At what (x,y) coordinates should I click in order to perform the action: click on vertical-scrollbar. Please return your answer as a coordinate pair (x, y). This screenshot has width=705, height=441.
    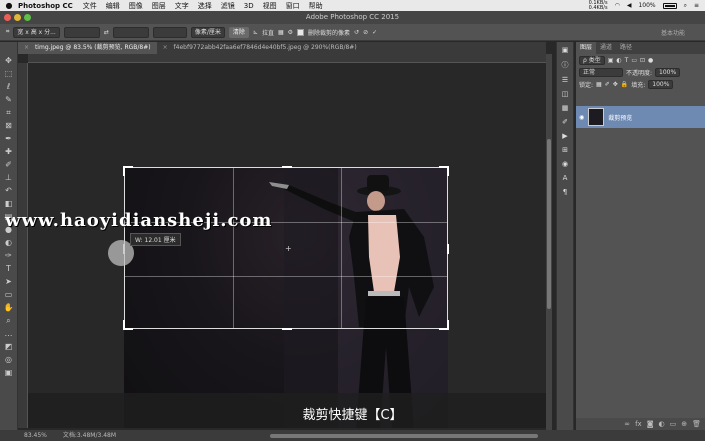
    Looking at the image, I should click on (549, 242).